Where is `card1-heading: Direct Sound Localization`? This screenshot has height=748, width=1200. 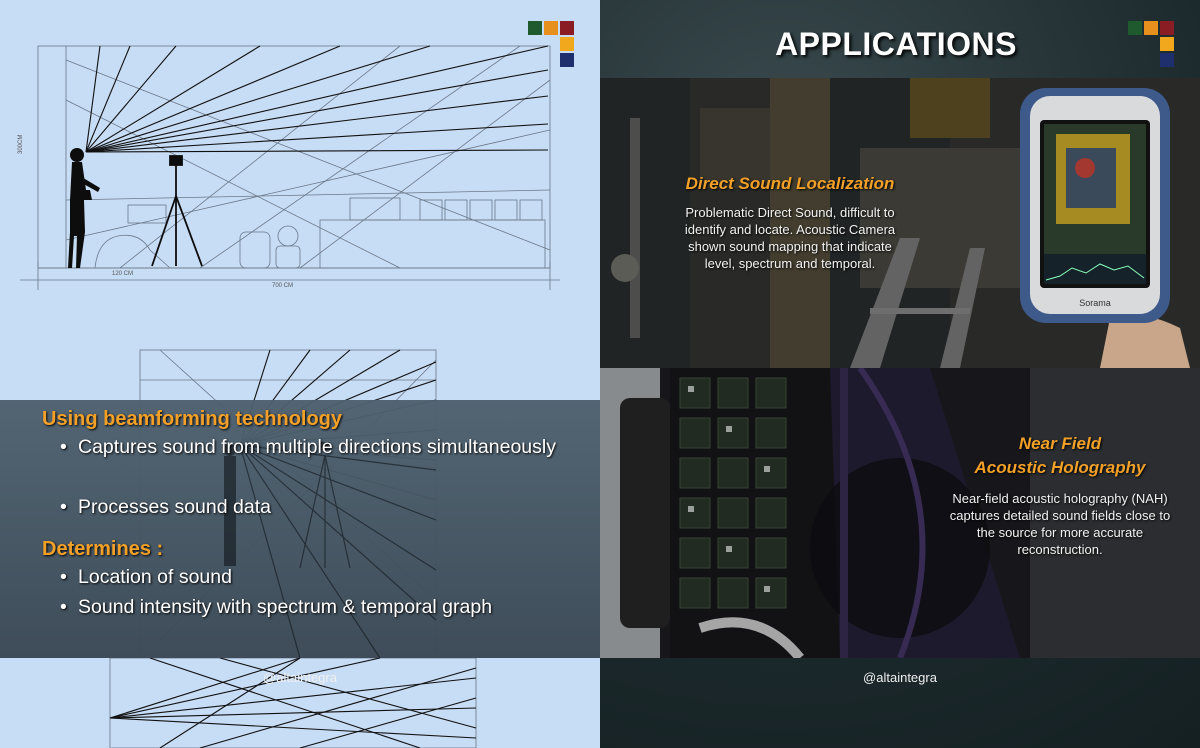 card1-heading: Direct Sound Localization is located at coordinates (790, 183).